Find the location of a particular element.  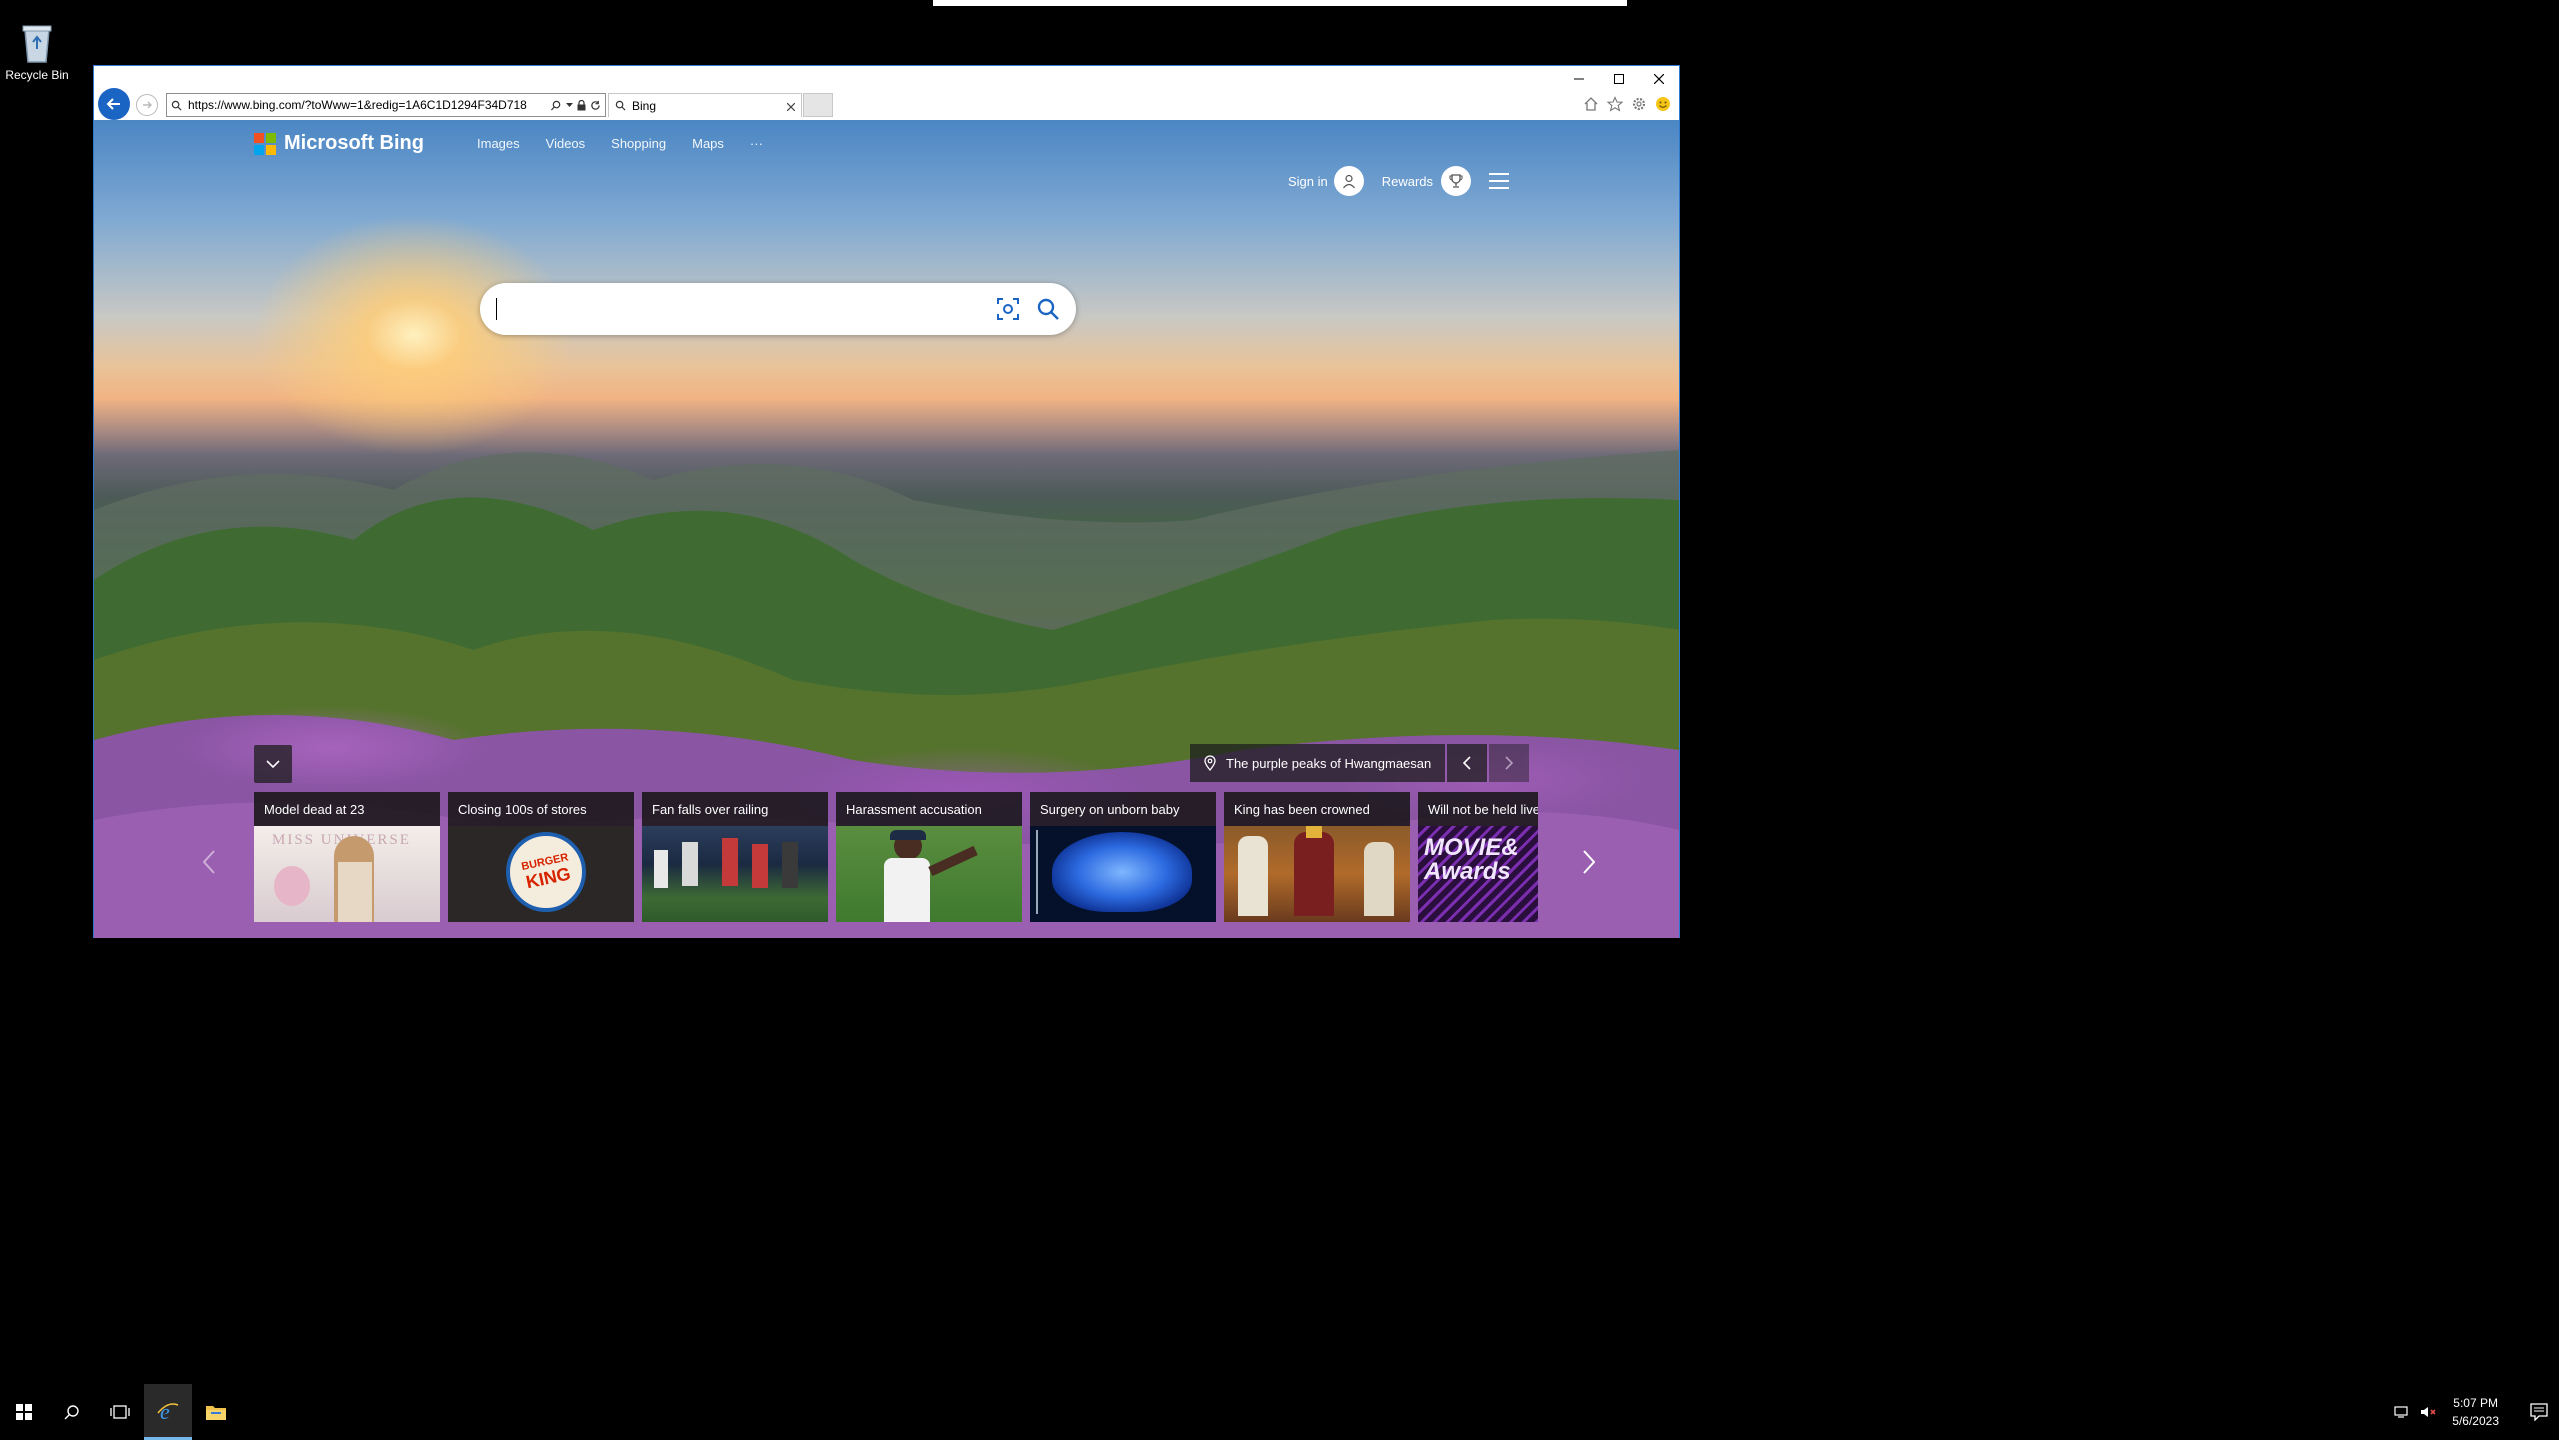

hamburger-menu-icon is located at coordinates (1499, 181).